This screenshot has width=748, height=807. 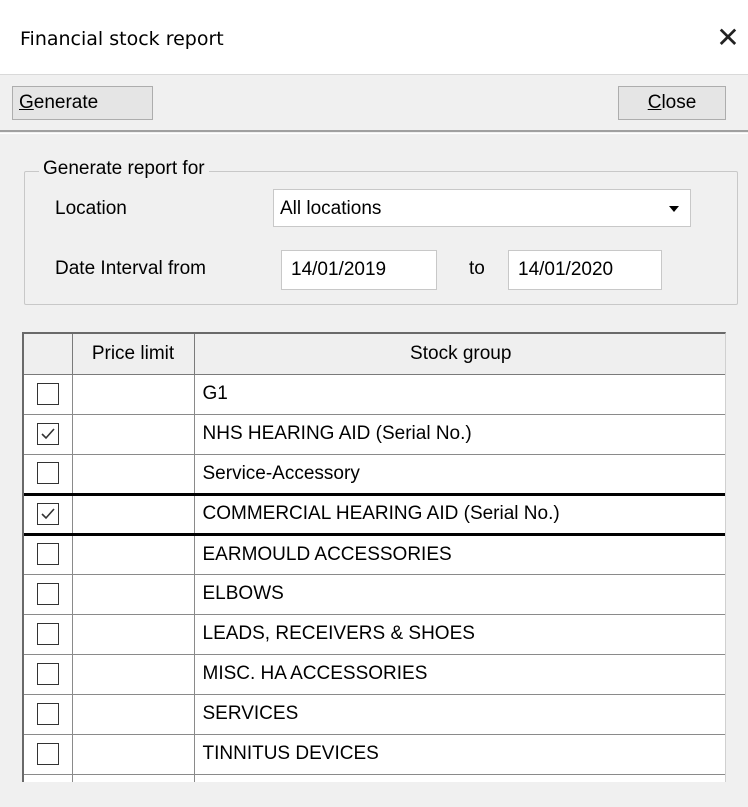 I want to click on table-row: COMMERCIAL HEARING AID (Serial No.), so click(x=374, y=514).